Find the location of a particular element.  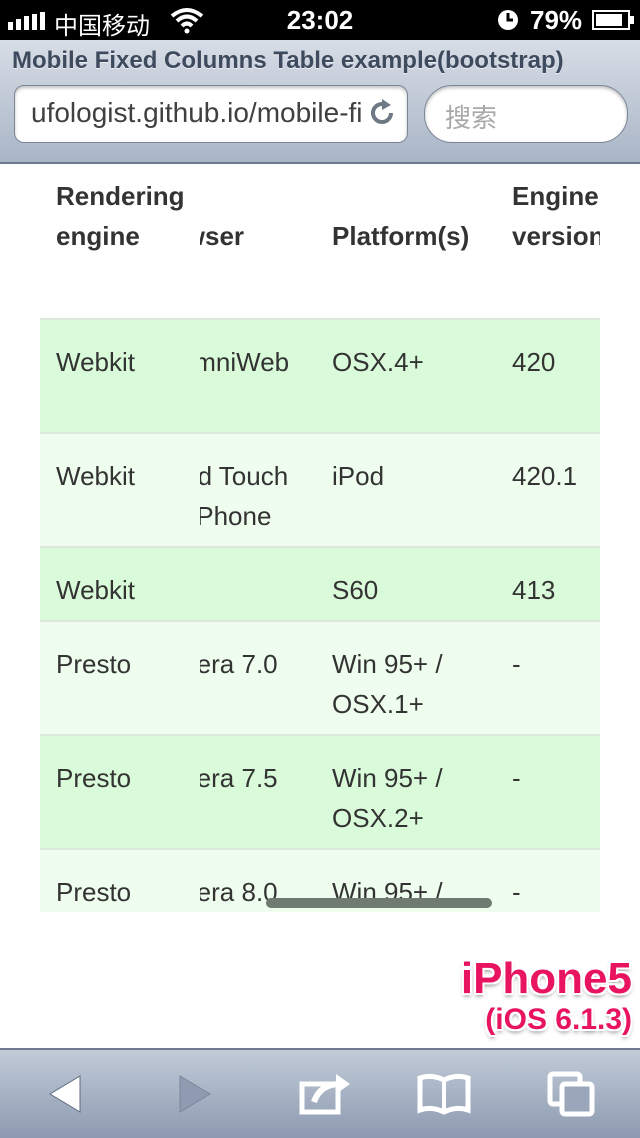

os-version: (iOS 6.1.3) is located at coordinates (558, 1019).